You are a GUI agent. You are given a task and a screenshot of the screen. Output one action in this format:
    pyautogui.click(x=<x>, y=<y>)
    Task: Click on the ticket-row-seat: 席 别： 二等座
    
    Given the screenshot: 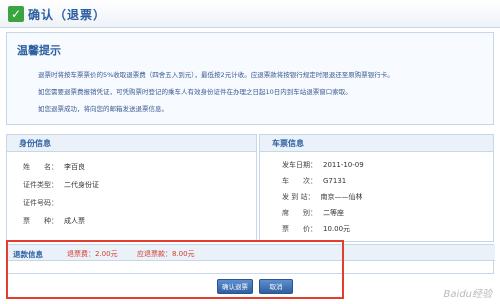 What is the action you would take?
    pyautogui.click(x=313, y=213)
    